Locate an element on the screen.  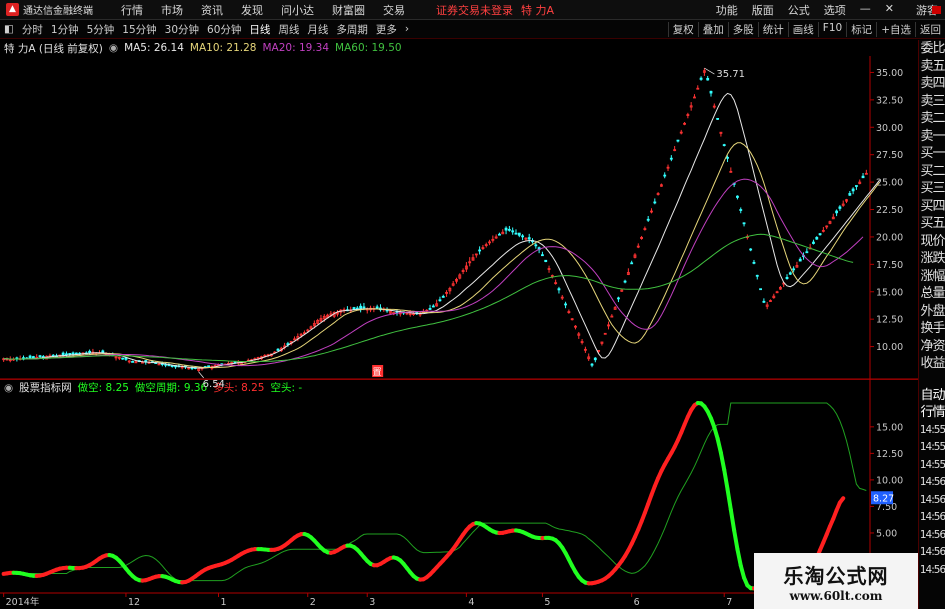
tick-time-9: 14:56 is located at coordinates (932, 553).